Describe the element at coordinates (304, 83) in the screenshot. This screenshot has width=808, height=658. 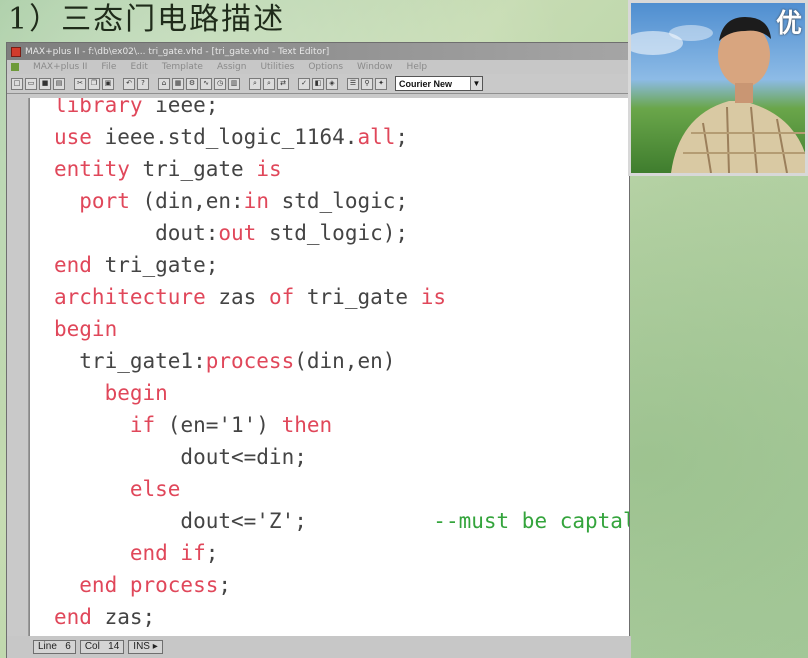
I see `save-check-icon: ✓` at that location.